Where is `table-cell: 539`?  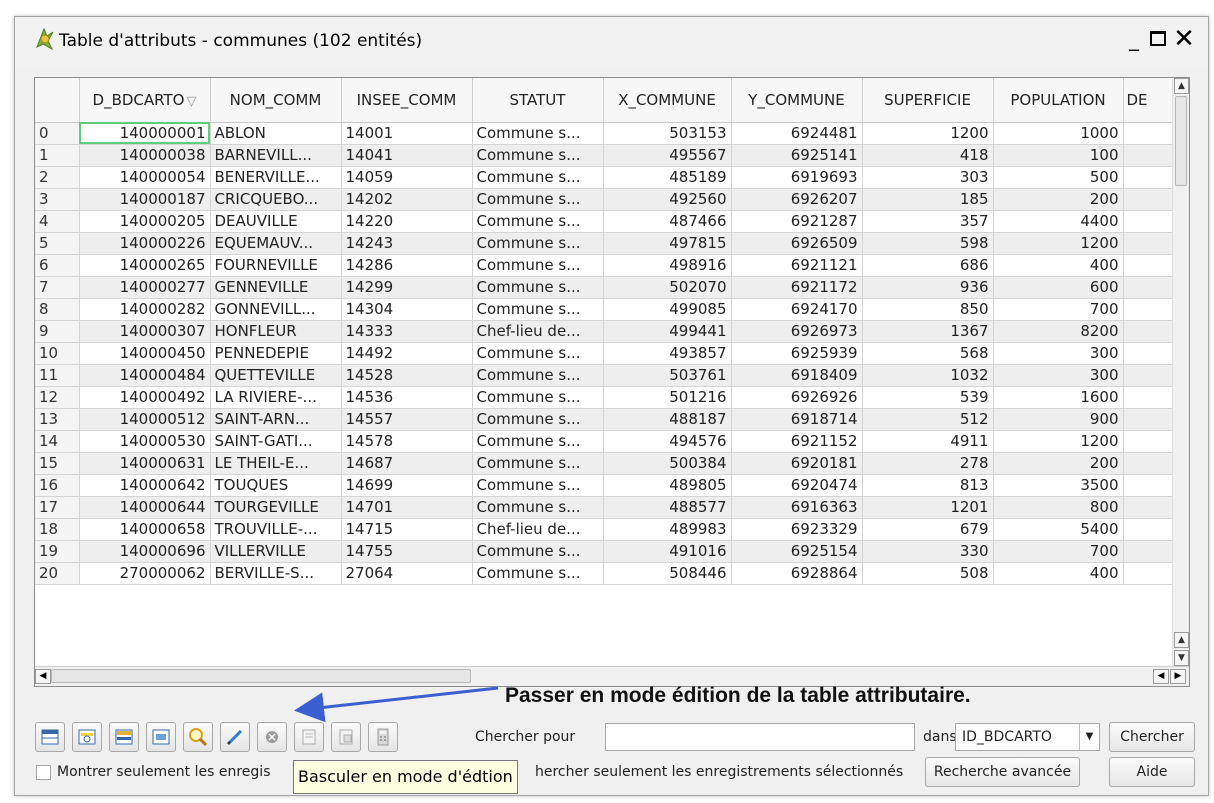 table-cell: 539 is located at coordinates (928, 397).